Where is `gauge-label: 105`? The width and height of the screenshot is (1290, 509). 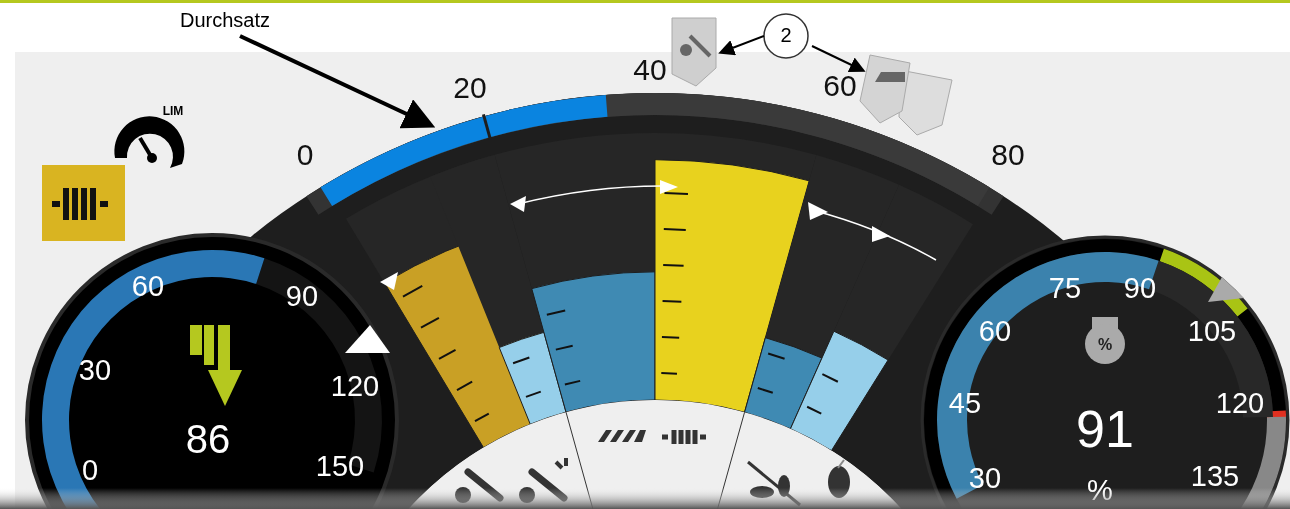
gauge-label: 105 is located at coordinates (1212, 330).